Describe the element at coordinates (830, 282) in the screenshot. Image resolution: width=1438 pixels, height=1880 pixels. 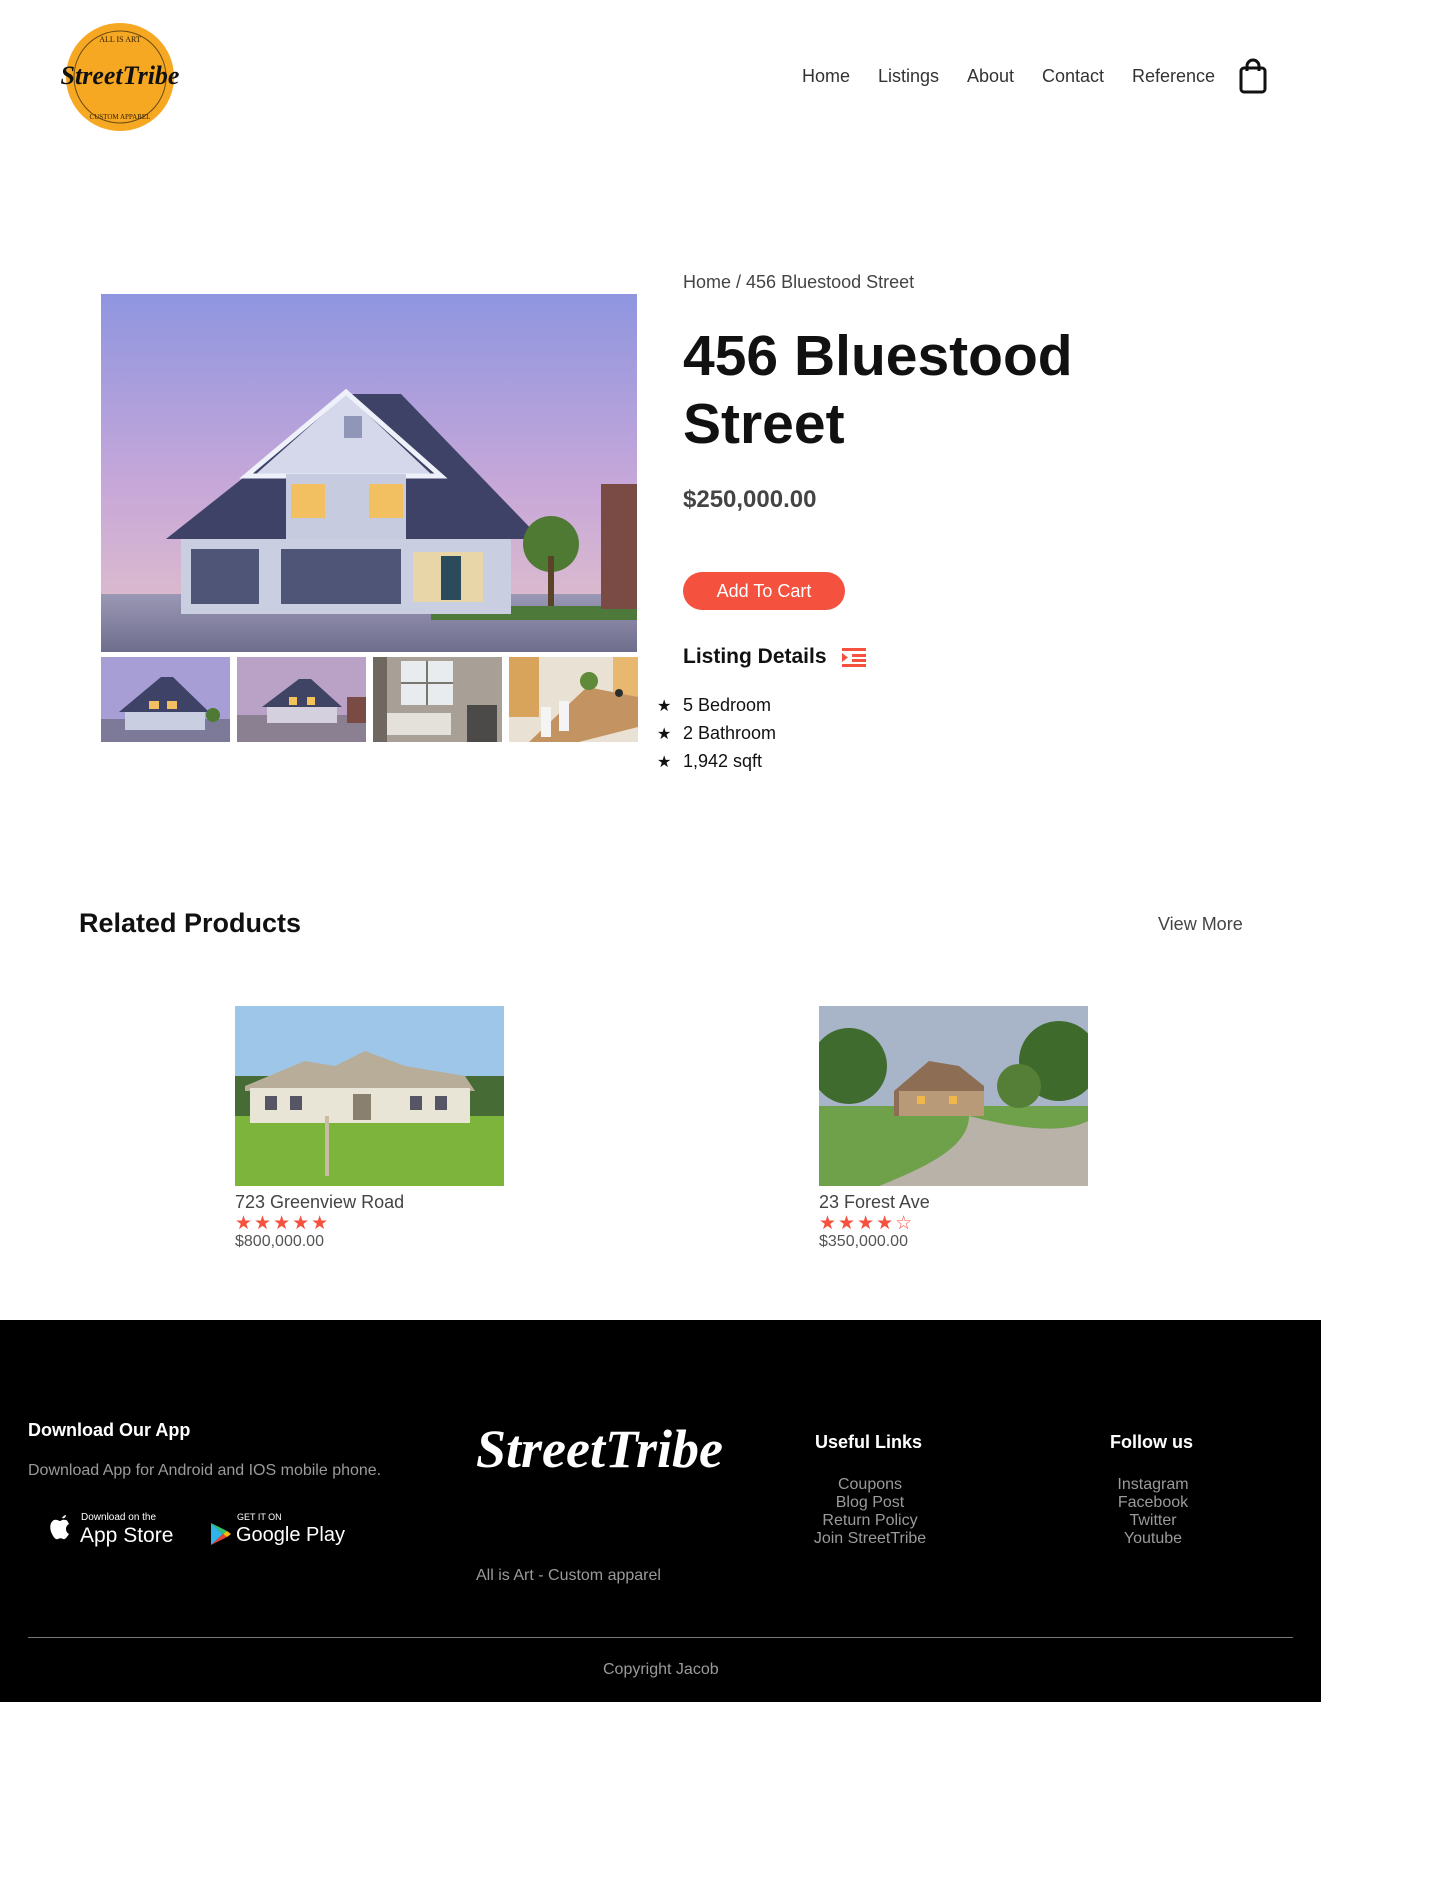
I see `breadcrumb-current: 456 Bluestood Street` at that location.